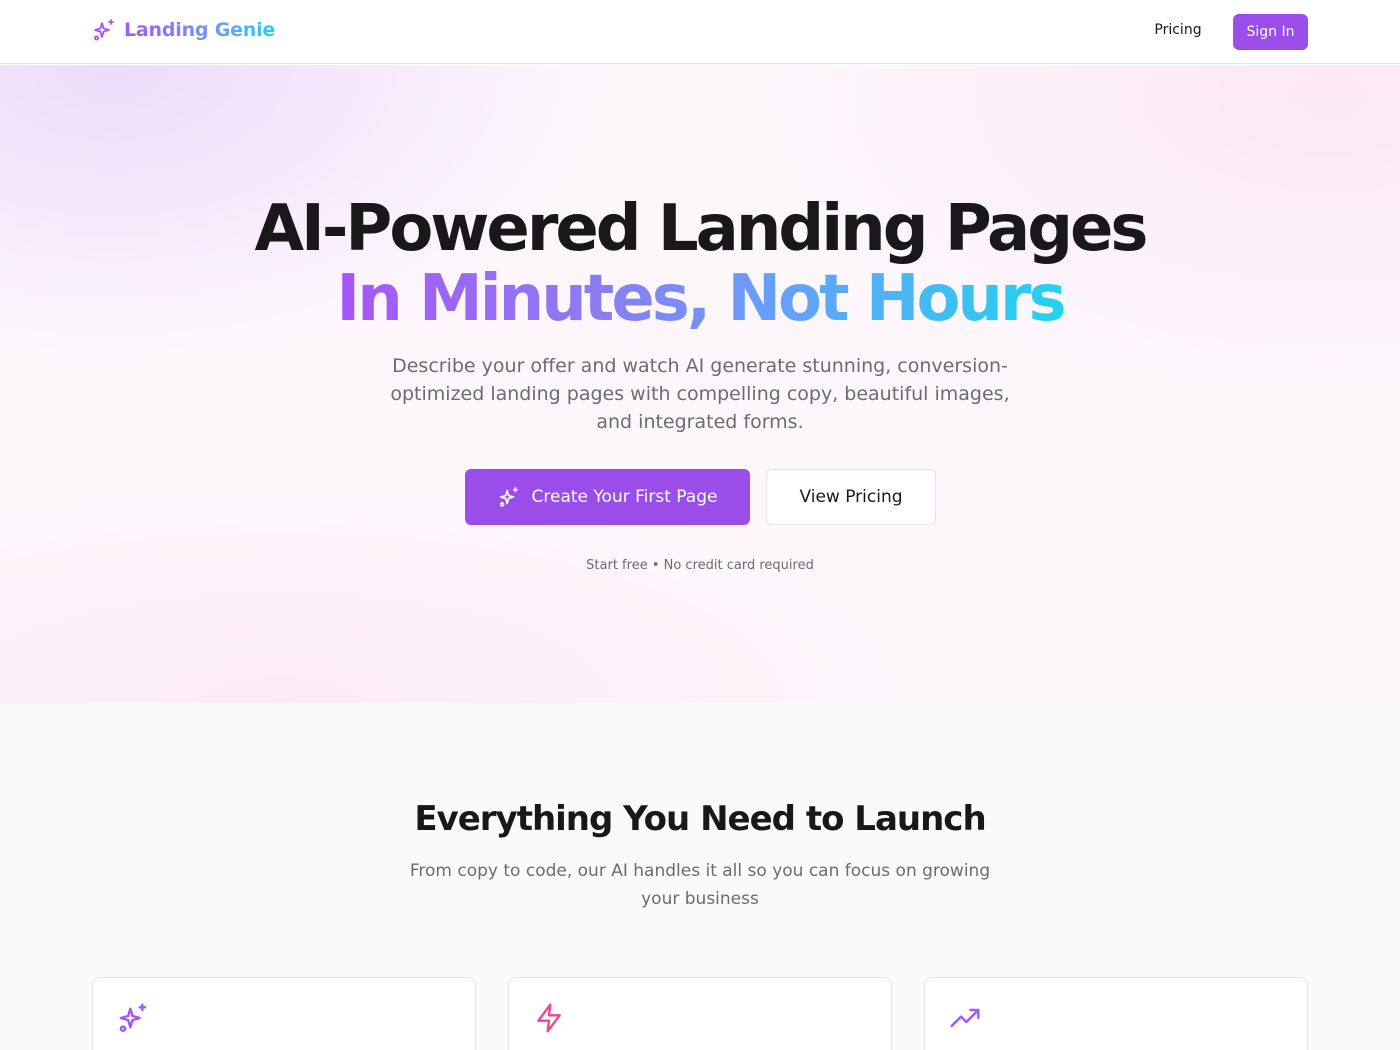 This screenshot has width=1400, height=1050. What do you see at coordinates (700, 565) in the screenshot?
I see `hero-note: Start free • No credit card required` at bounding box center [700, 565].